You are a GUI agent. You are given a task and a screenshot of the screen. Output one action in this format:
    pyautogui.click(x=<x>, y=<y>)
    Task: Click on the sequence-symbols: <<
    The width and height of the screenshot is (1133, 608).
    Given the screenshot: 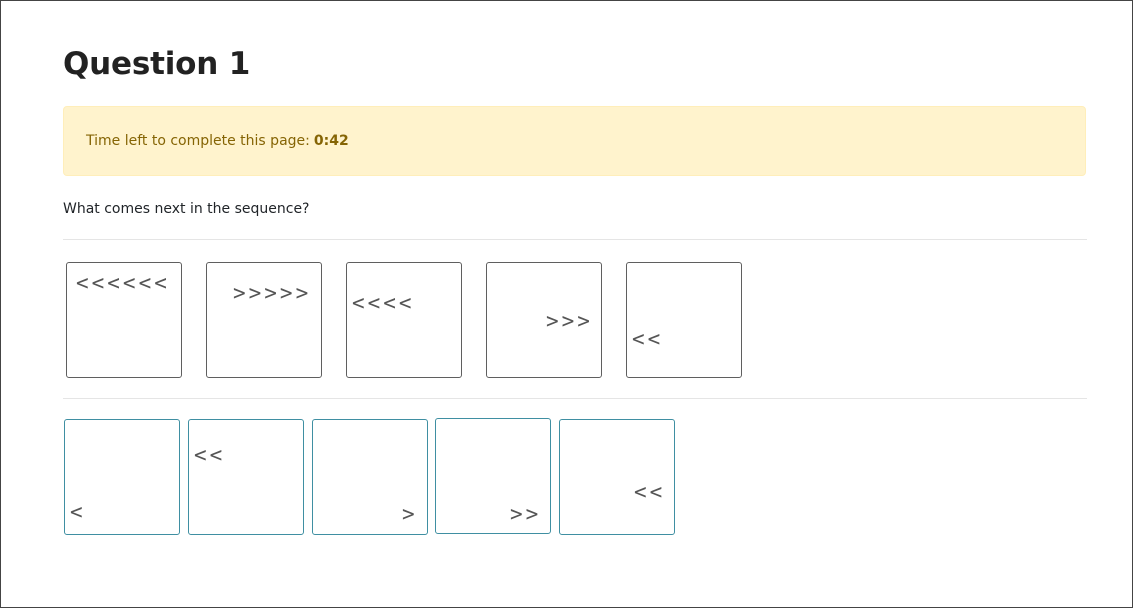 What is the action you would take?
    pyautogui.click(x=648, y=339)
    